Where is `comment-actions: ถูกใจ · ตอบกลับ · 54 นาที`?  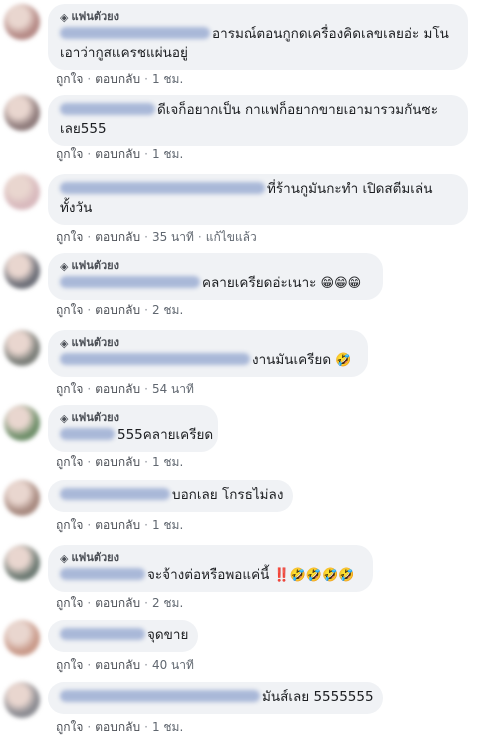
comment-actions: ถูกใจ · ตอบกลับ · 54 นาที is located at coordinates (125, 389).